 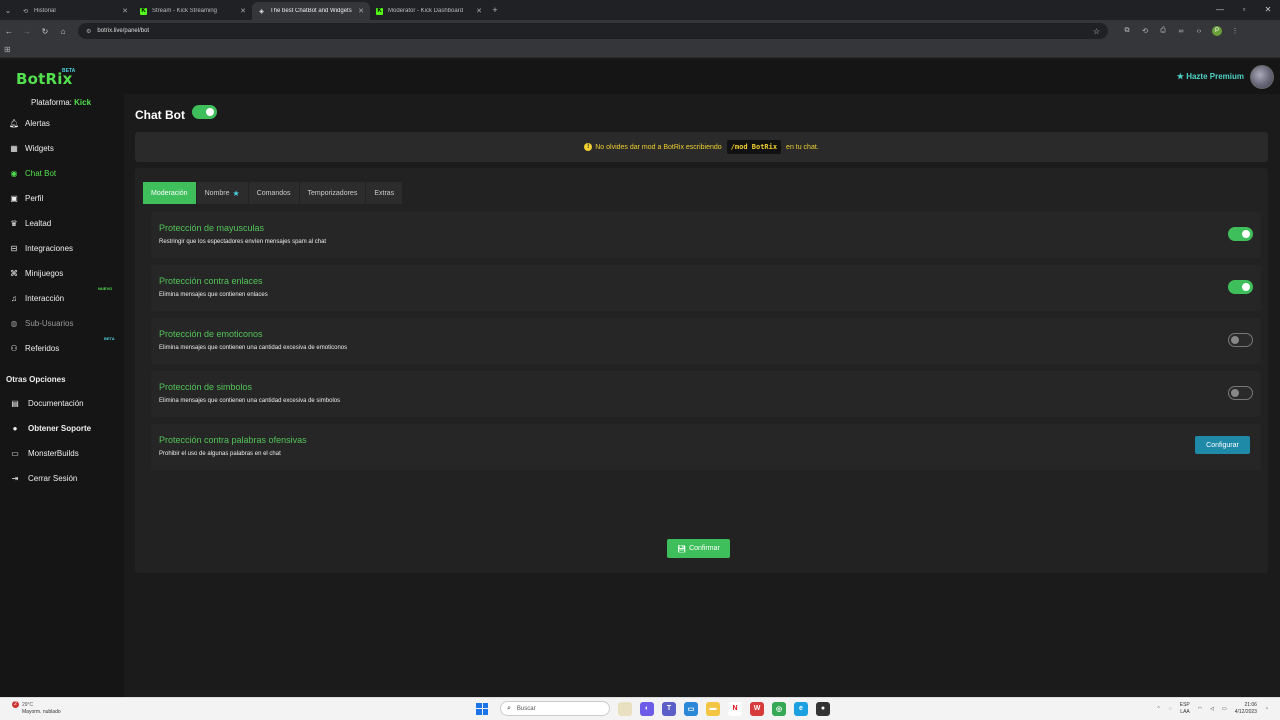 I want to click on configure-button: Configurar, so click(x=1222, y=445).